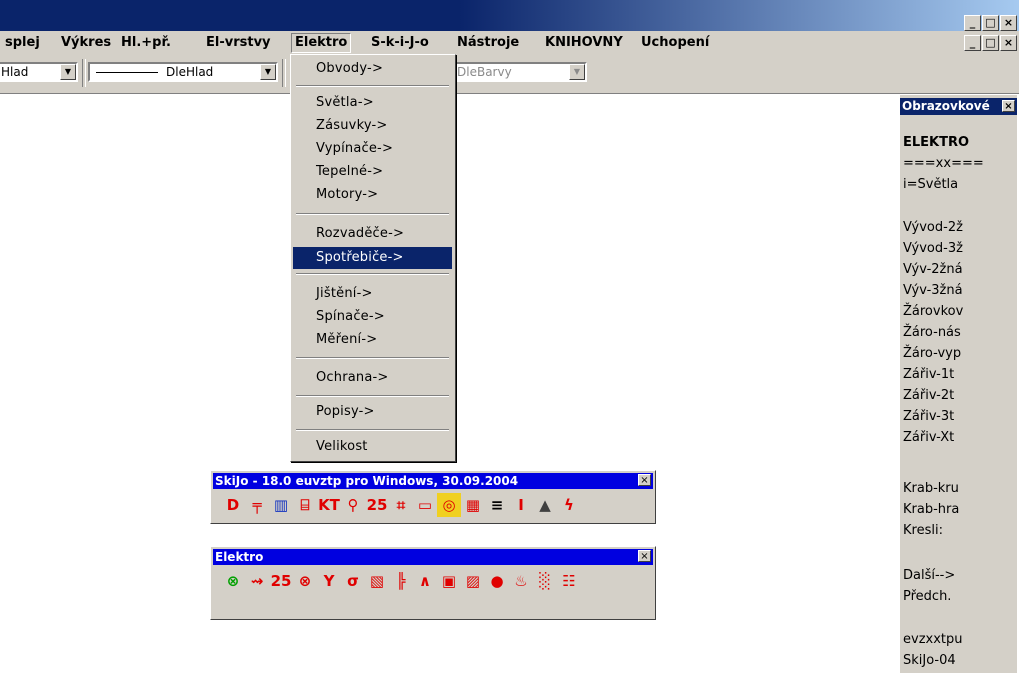 The image size is (1019, 673). I want to click on skijo-kt-icon: KT, so click(329, 505).